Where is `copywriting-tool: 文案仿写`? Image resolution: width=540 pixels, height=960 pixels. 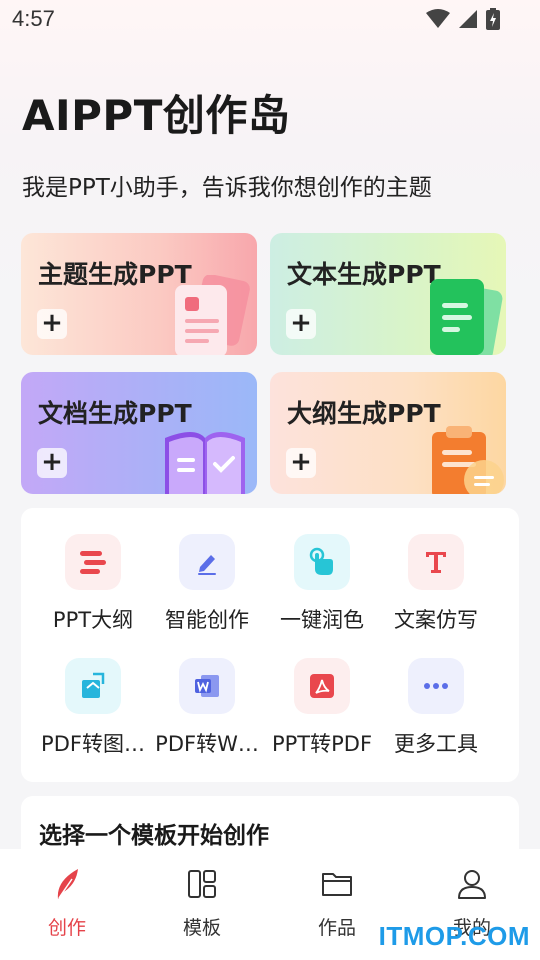
copywriting-tool: 文案仿写 is located at coordinates (436, 584).